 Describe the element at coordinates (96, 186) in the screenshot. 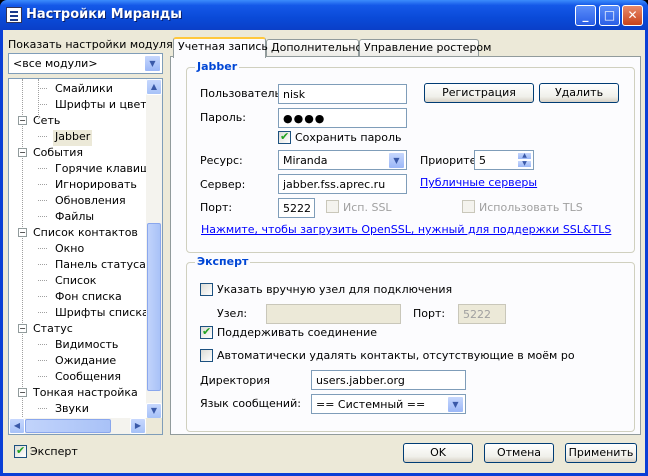

I see `tree-item: Игнорировать` at that location.